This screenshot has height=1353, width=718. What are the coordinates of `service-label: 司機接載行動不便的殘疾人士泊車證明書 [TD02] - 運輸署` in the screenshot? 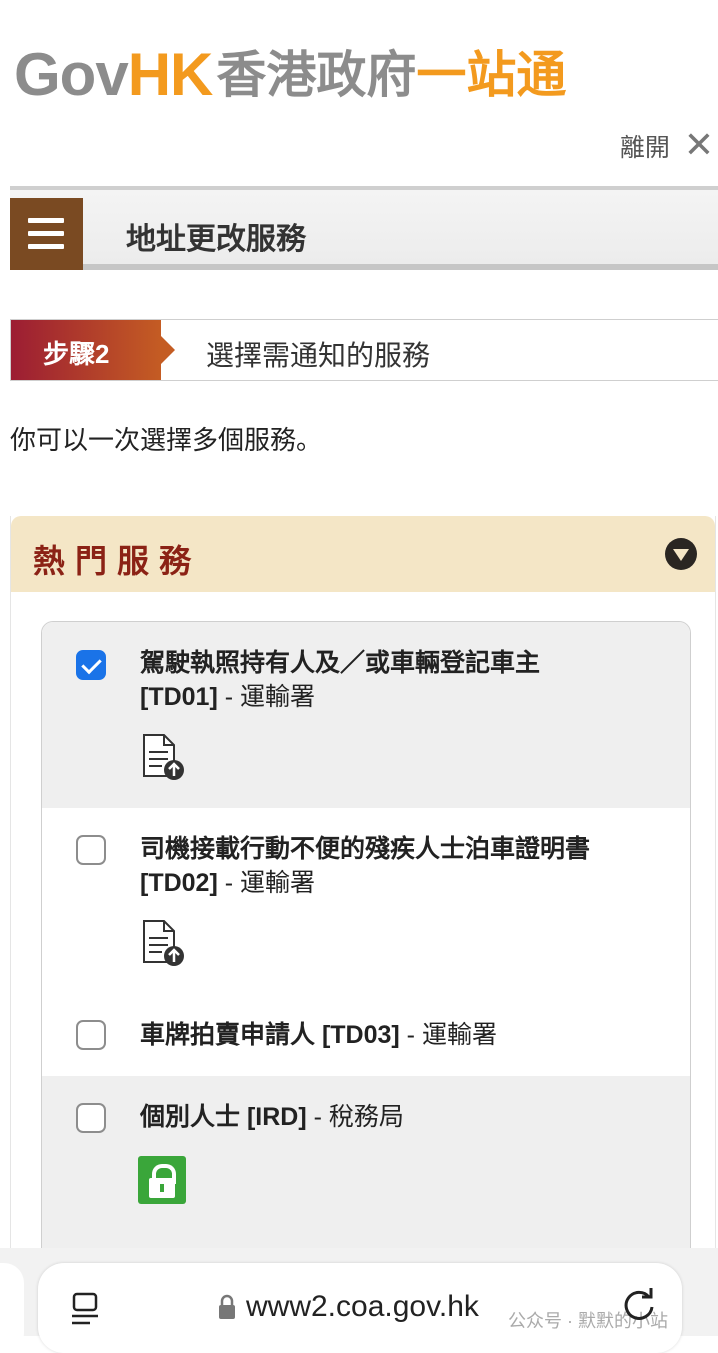 It's located at (380, 866).